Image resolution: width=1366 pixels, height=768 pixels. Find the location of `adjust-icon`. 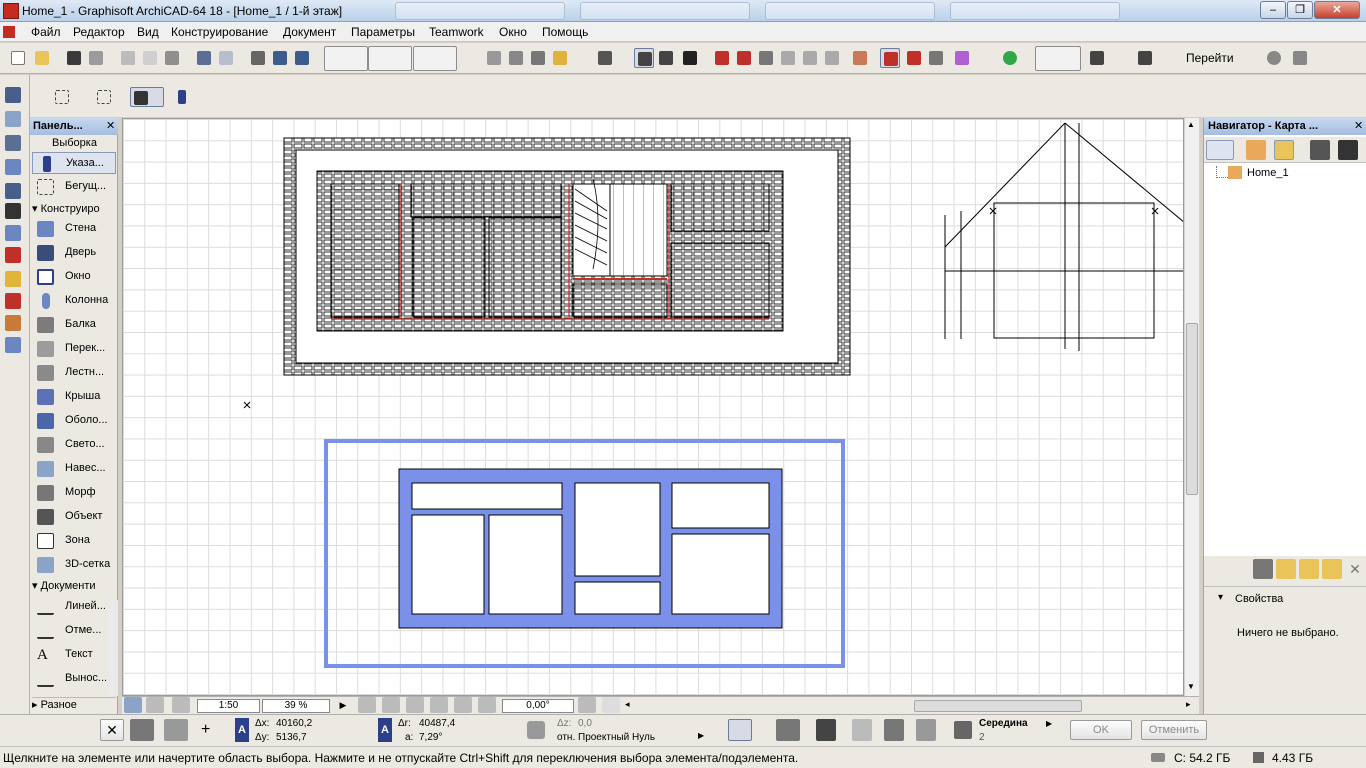

adjust-icon is located at coordinates (722, 58).